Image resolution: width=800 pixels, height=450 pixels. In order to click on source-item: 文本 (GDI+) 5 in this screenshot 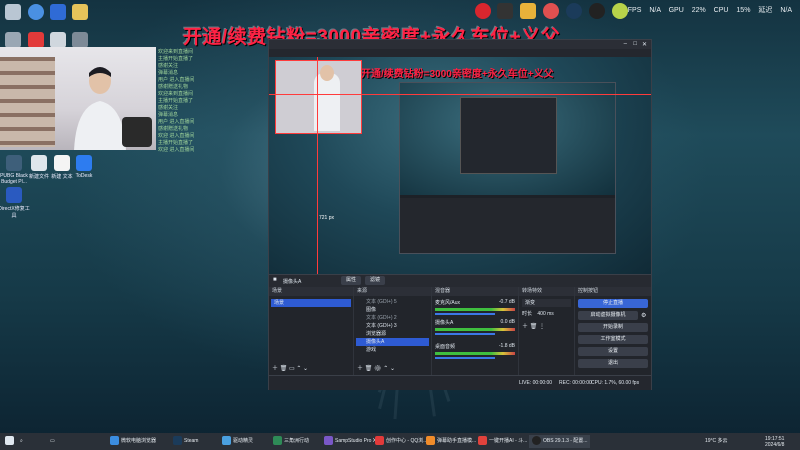, I will do `click(392, 302)`.